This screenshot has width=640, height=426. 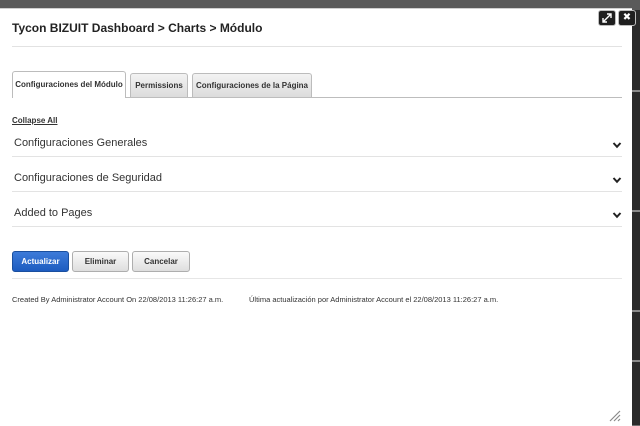 What do you see at coordinates (636, 217) in the screenshot?
I see `background-page-edge` at bounding box center [636, 217].